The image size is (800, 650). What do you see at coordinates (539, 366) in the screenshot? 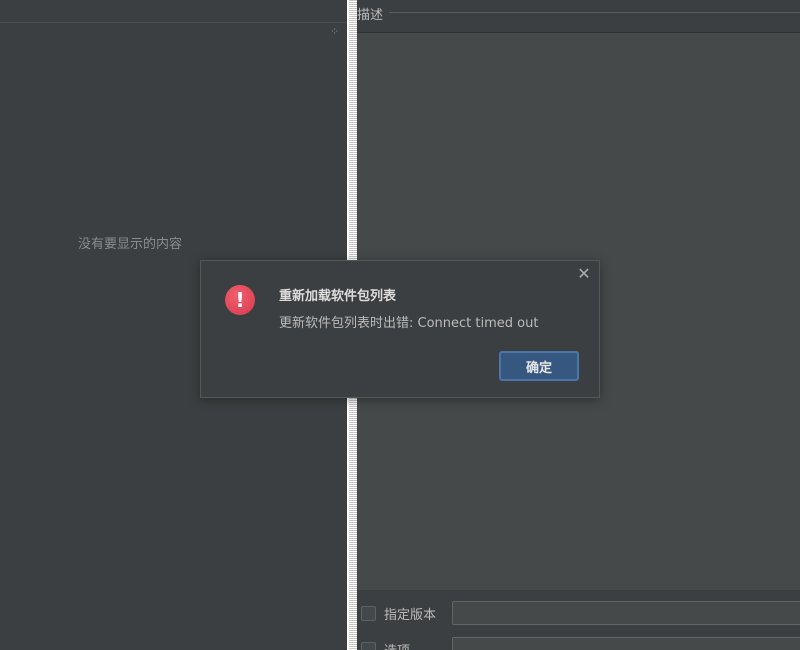
I see `ok-button: 确定` at bounding box center [539, 366].